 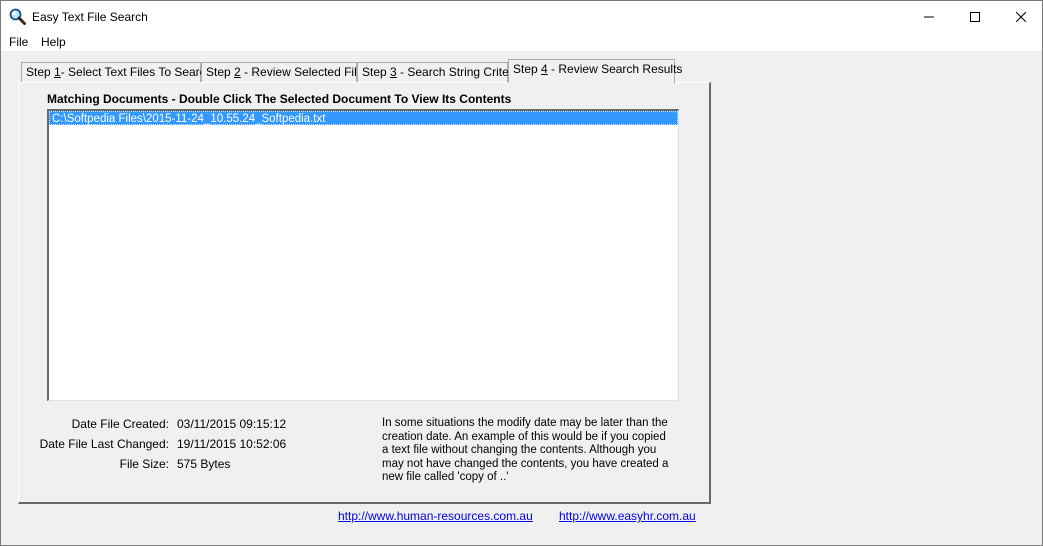 I want to click on easyhr-link: http://www.easyhr.com.au, so click(x=627, y=516).